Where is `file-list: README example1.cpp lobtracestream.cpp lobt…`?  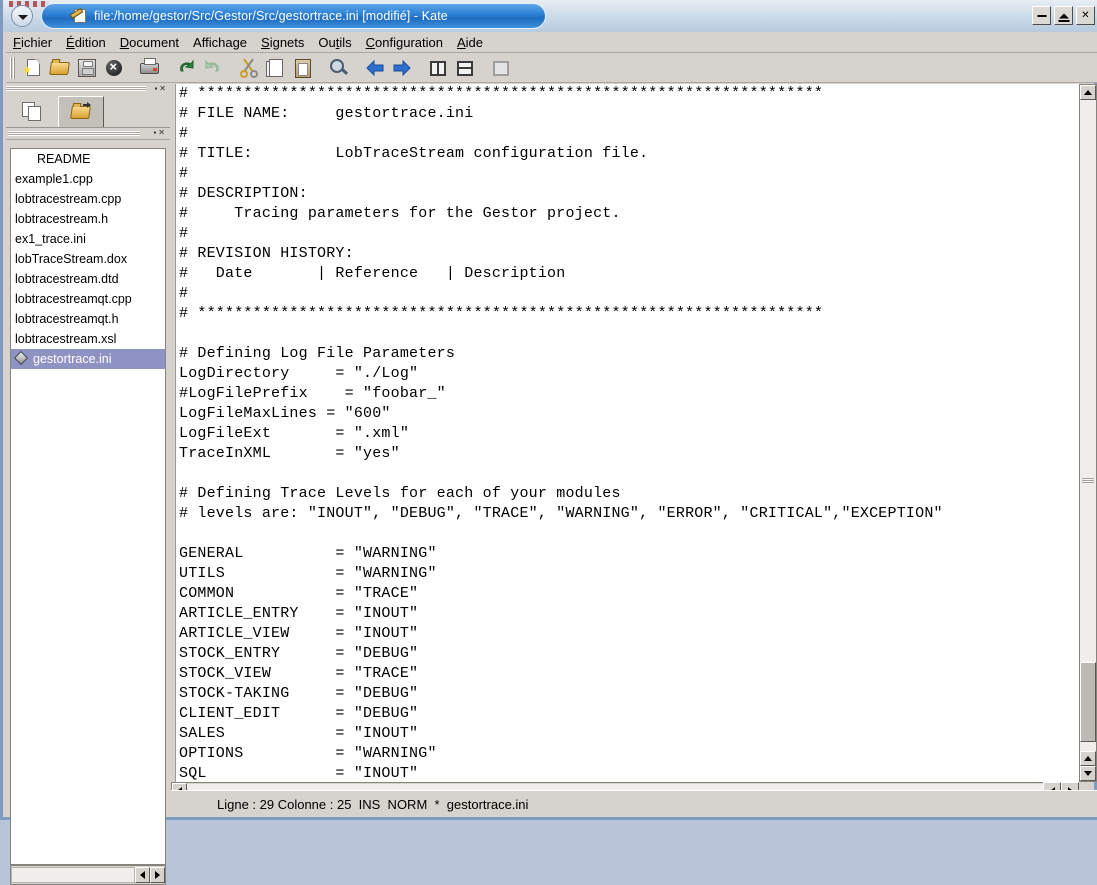 file-list: README example1.cpp lobtracestream.cpp lobt… is located at coordinates (88, 506).